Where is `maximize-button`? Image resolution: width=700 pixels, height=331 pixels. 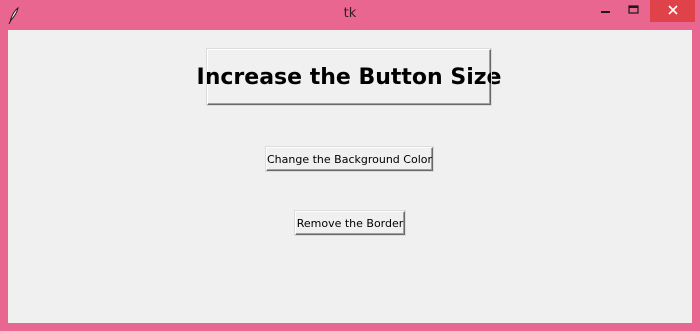
maximize-button is located at coordinates (634, 11).